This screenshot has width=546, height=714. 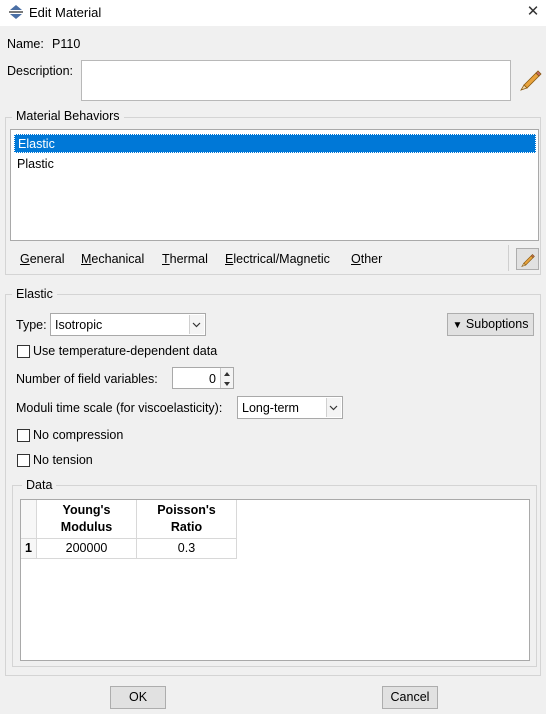 What do you see at coordinates (125, 351) in the screenshot?
I see `temp-dependent-label: Use temperature-dependent data` at bounding box center [125, 351].